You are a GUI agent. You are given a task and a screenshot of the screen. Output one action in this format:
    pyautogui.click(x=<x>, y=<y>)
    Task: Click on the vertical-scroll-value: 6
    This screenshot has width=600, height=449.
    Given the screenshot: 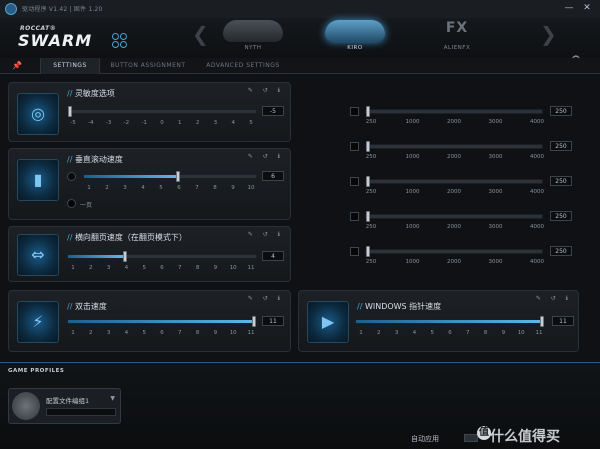 What is the action you would take?
    pyautogui.click(x=273, y=176)
    